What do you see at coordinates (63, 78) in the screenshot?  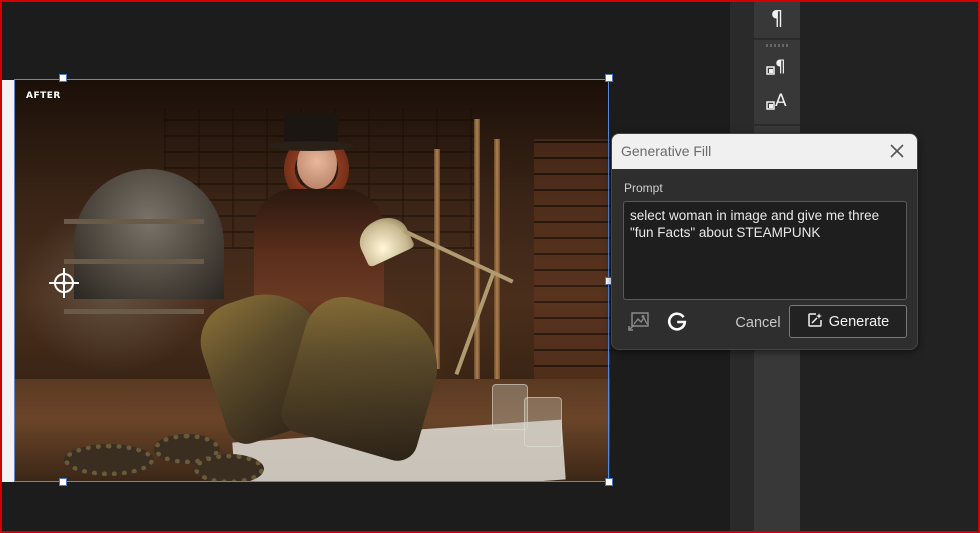 I see `resize-handle-top` at bounding box center [63, 78].